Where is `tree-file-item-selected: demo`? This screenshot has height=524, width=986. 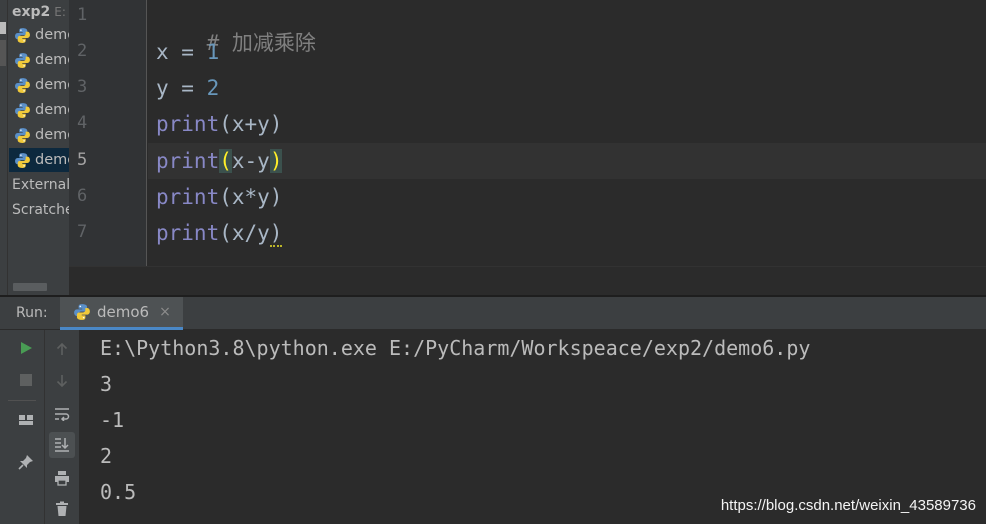 tree-file-item-selected: demo is located at coordinates (39, 160).